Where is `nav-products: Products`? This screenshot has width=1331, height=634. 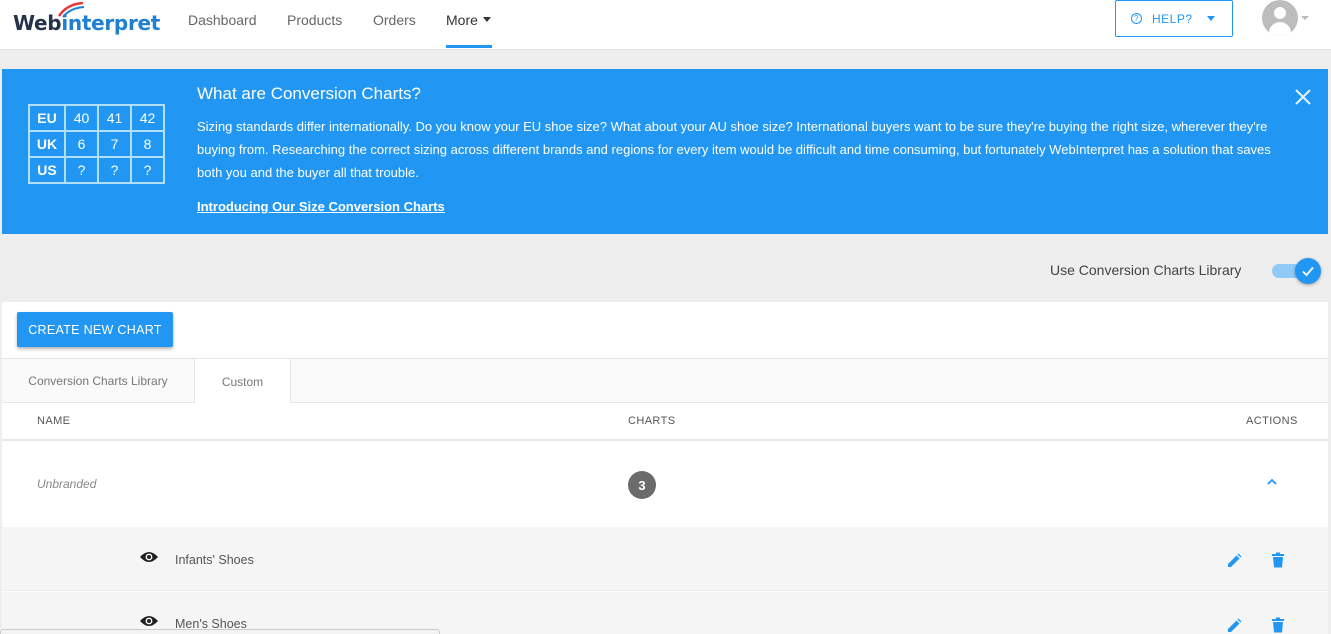
nav-products: Products is located at coordinates (314, 20).